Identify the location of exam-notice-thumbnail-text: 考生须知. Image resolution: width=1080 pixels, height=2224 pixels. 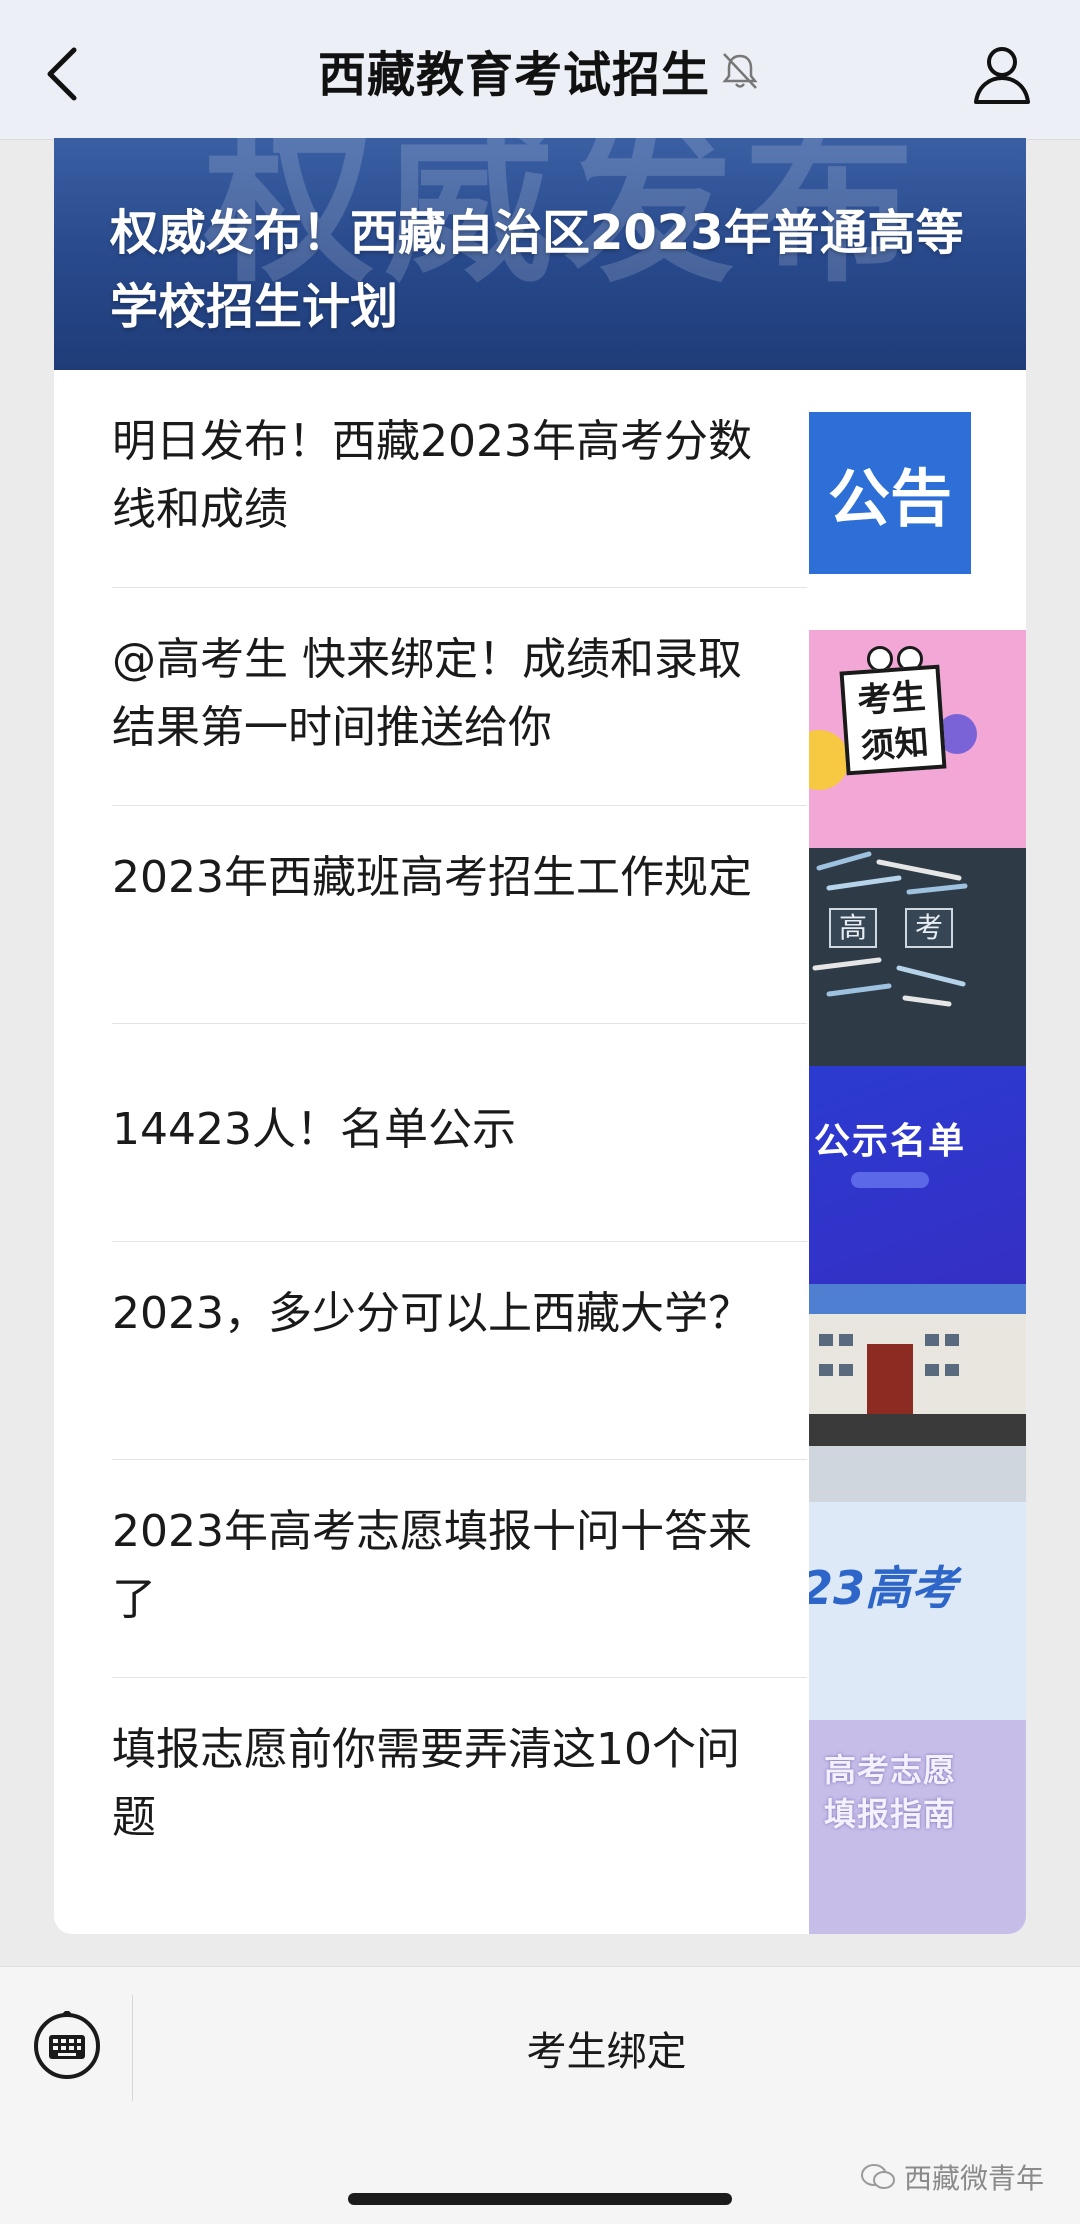
(893, 720).